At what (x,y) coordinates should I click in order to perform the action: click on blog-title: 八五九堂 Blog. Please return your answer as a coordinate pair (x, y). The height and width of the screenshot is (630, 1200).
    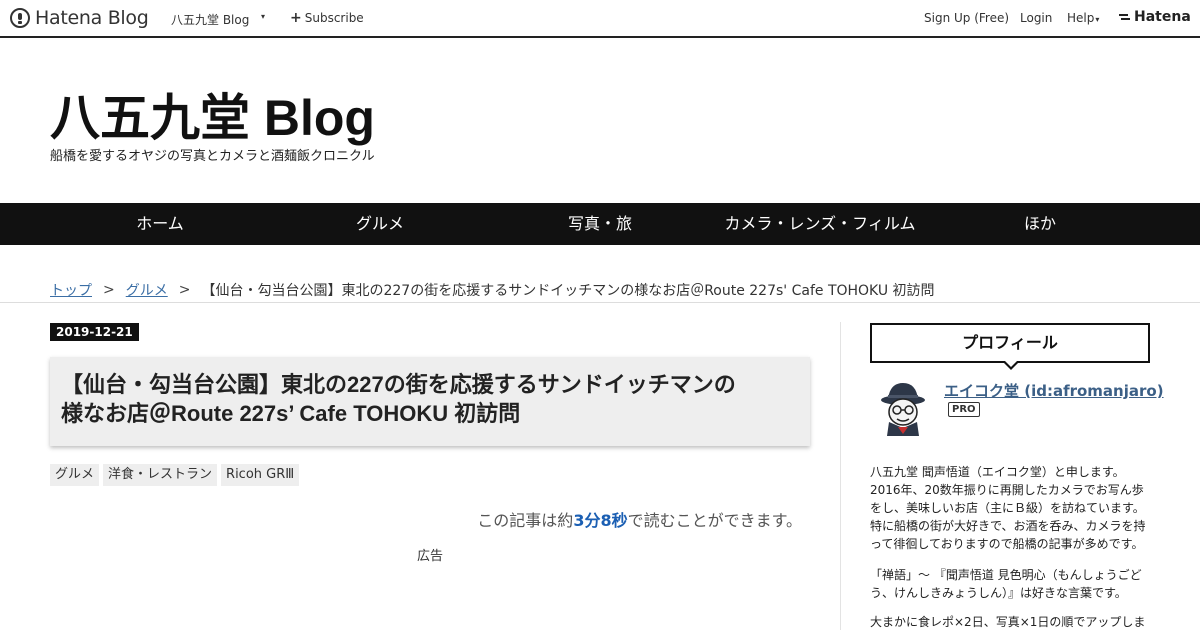
    Looking at the image, I should click on (212, 114).